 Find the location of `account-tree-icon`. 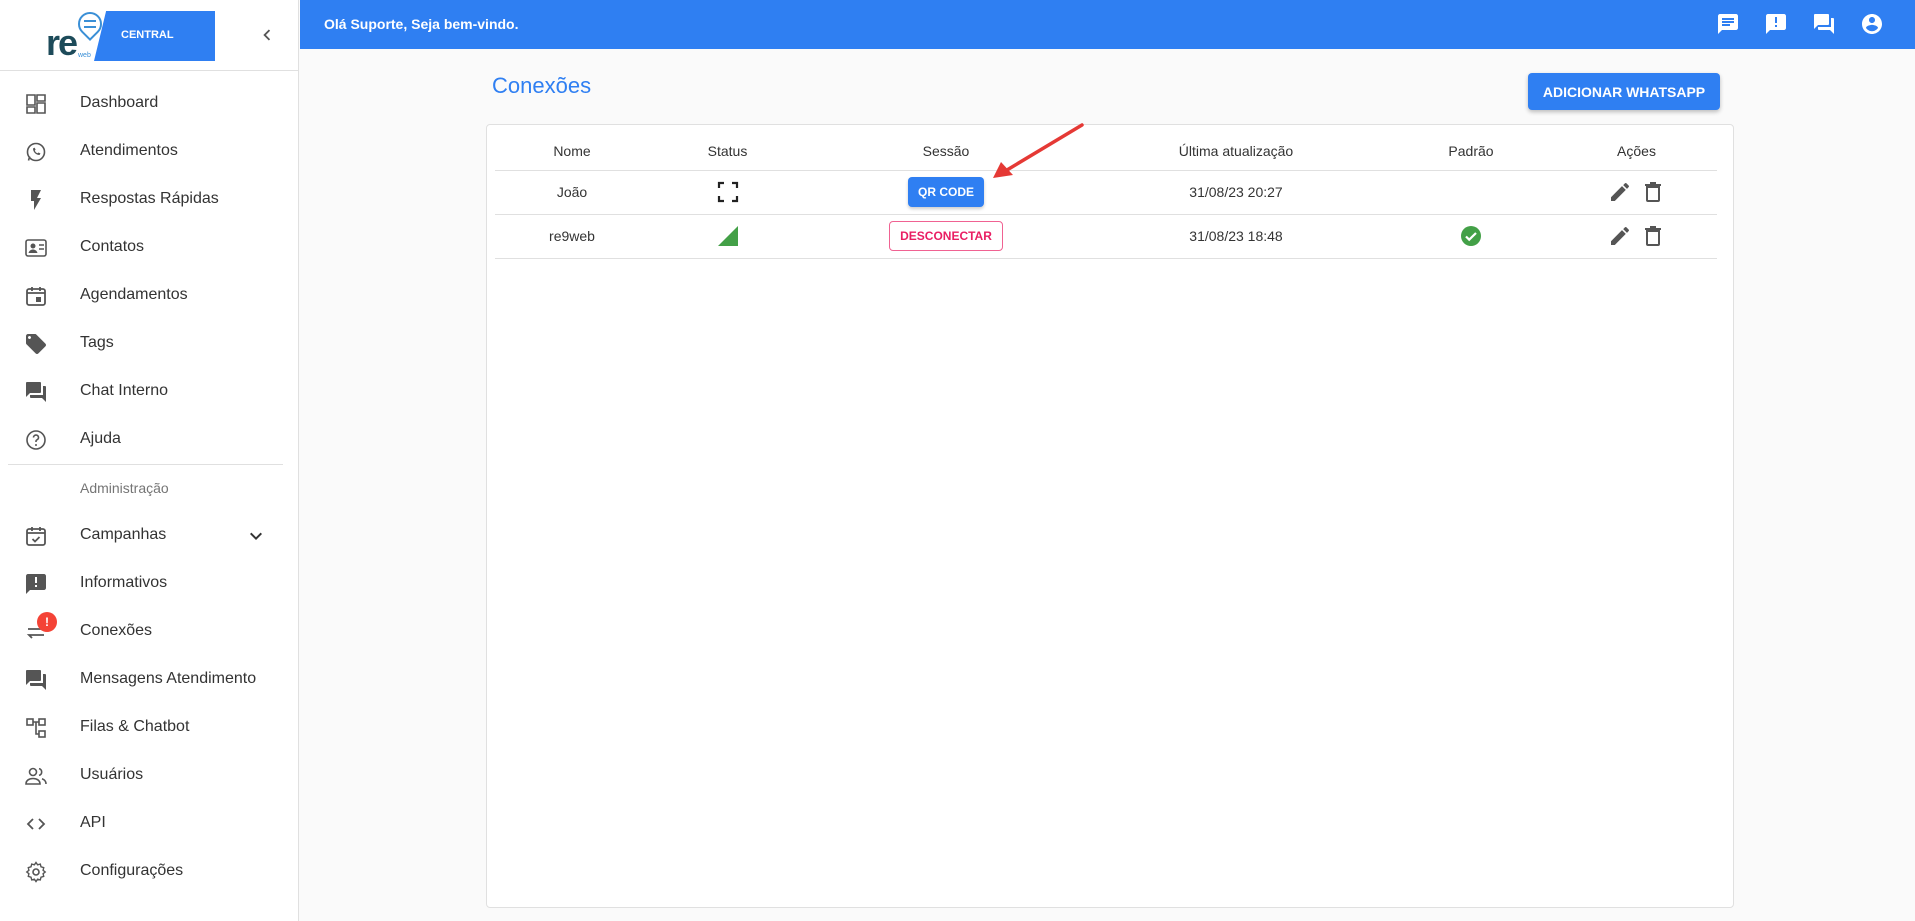

account-tree-icon is located at coordinates (36, 728).